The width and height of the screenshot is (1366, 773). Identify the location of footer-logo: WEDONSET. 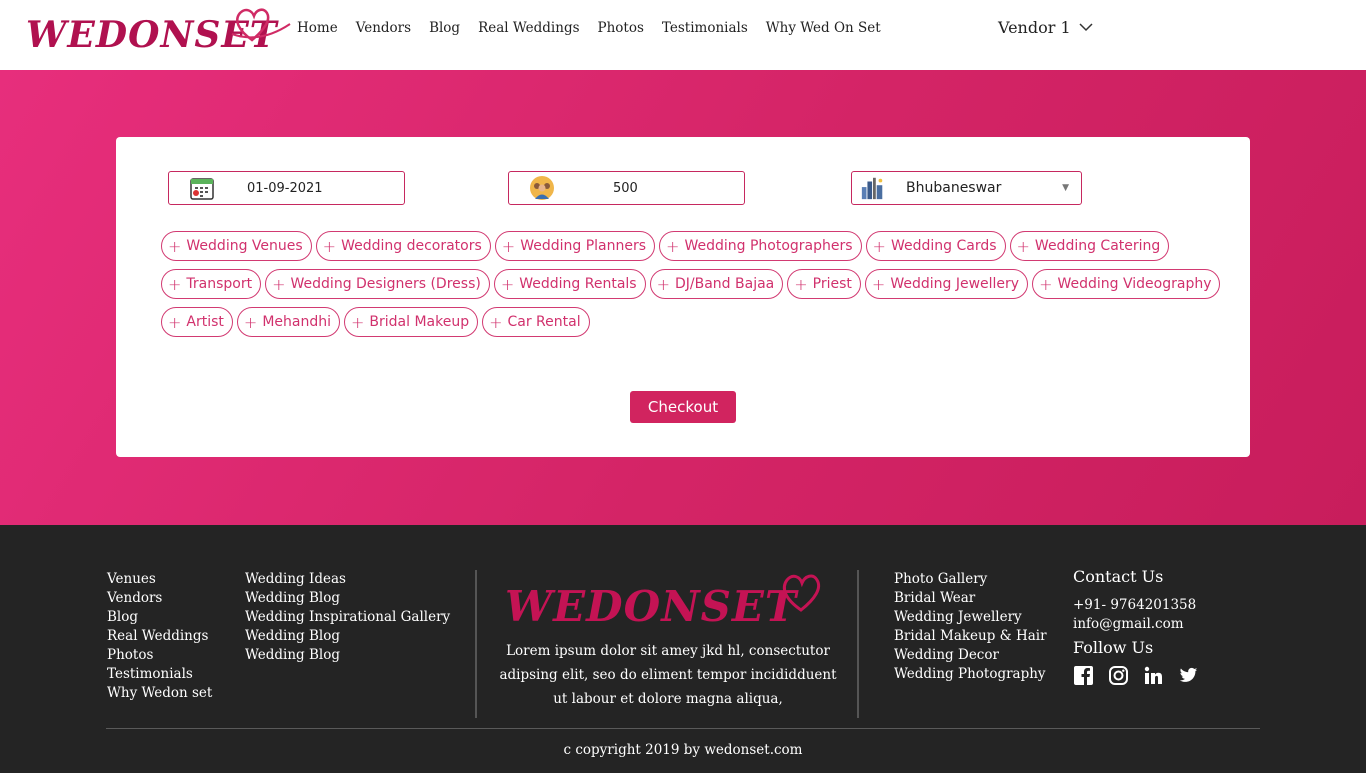
(670, 602).